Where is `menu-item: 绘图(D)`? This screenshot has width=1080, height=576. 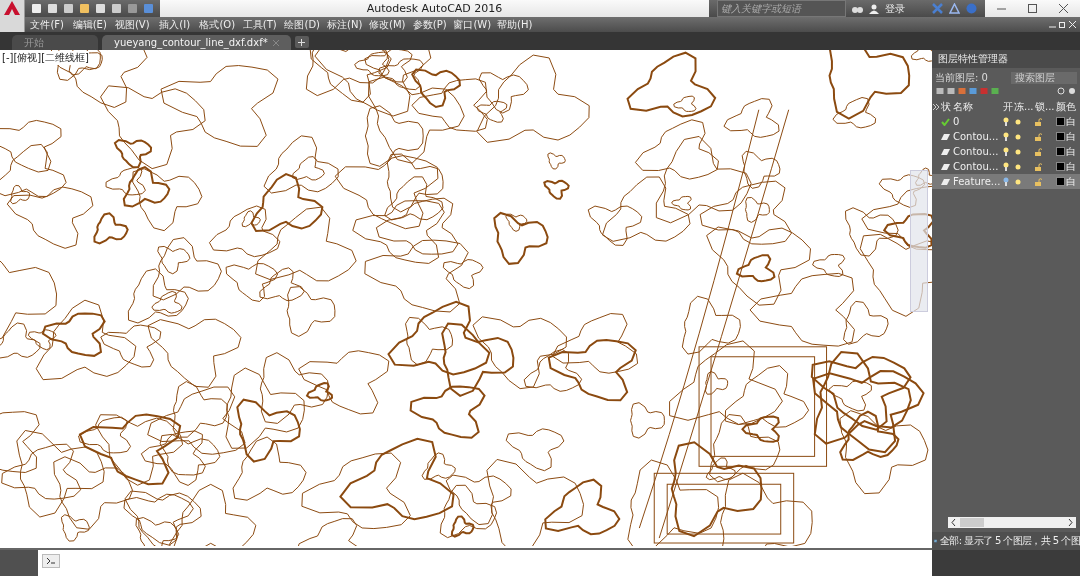 menu-item: 绘图(D) is located at coordinates (302, 24).